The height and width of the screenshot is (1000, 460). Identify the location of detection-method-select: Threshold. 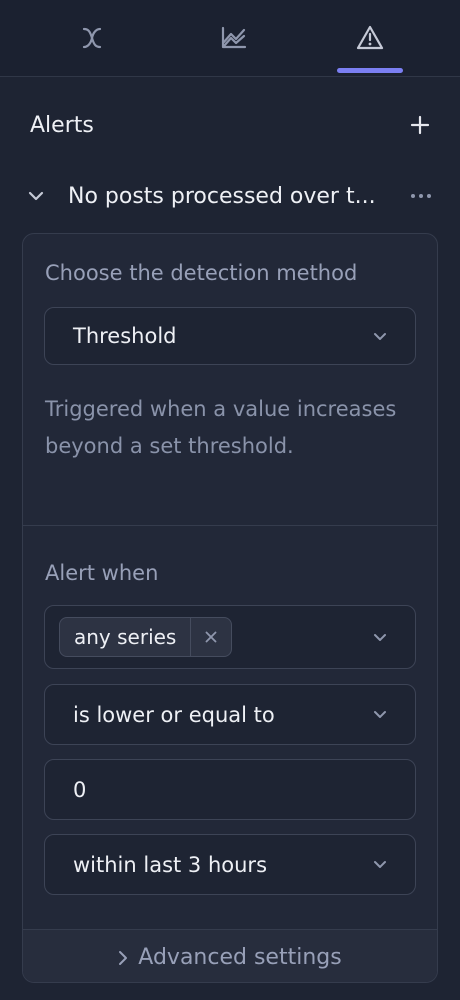
(230, 336).